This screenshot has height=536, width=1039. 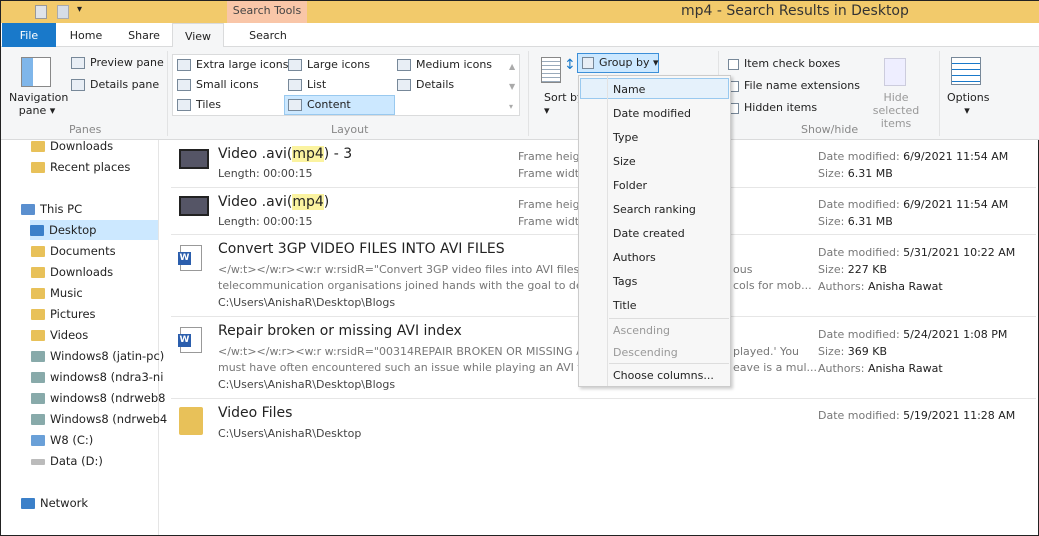 I want to click on content-icon, so click(x=295, y=105).